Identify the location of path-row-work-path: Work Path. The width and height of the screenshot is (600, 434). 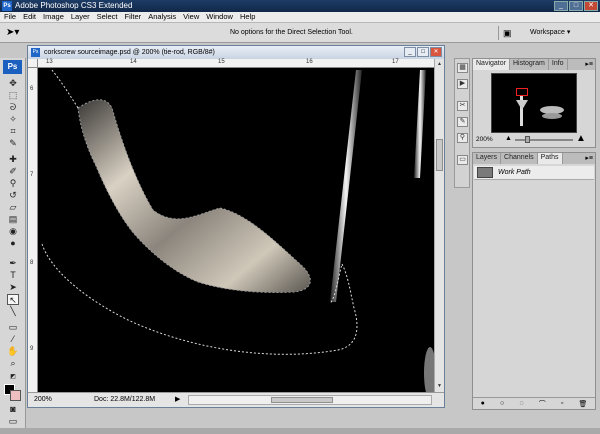
(534, 173).